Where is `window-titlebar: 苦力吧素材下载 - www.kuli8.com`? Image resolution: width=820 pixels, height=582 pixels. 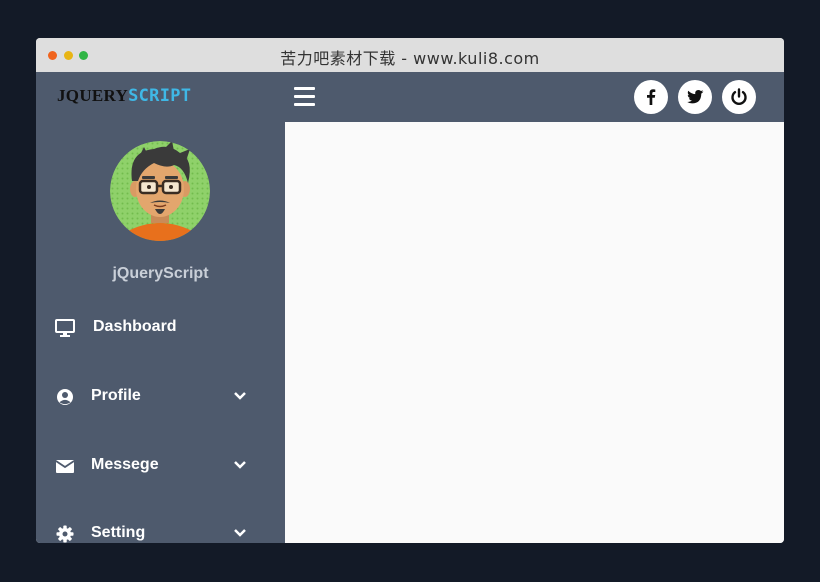 window-titlebar: 苦力吧素材下载 - www.kuli8.com is located at coordinates (410, 55).